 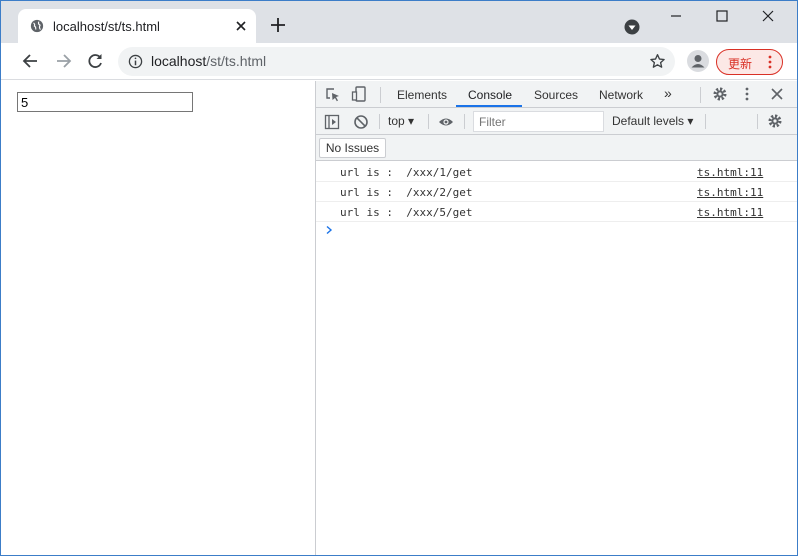 I want to click on url-text: localhost/st/ts.html, so click(x=208, y=61).